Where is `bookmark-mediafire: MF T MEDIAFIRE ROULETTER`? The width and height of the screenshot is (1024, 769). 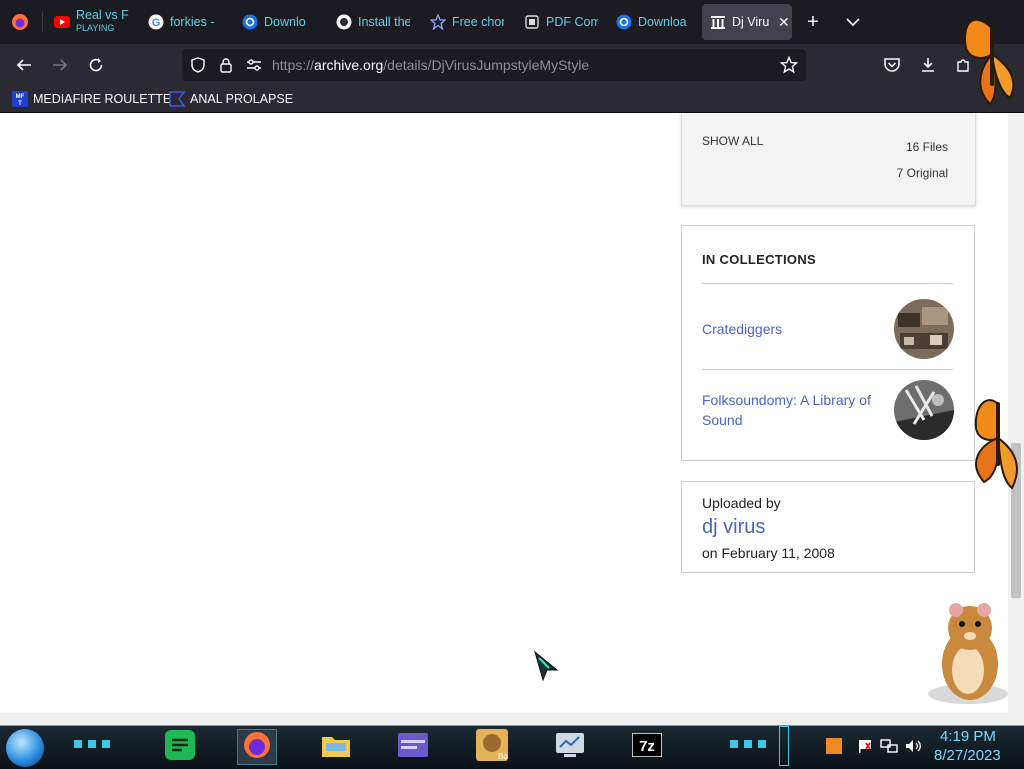
bookmark-mediafire: MF T MEDIAFIRE ROULETTER is located at coordinates (96, 99).